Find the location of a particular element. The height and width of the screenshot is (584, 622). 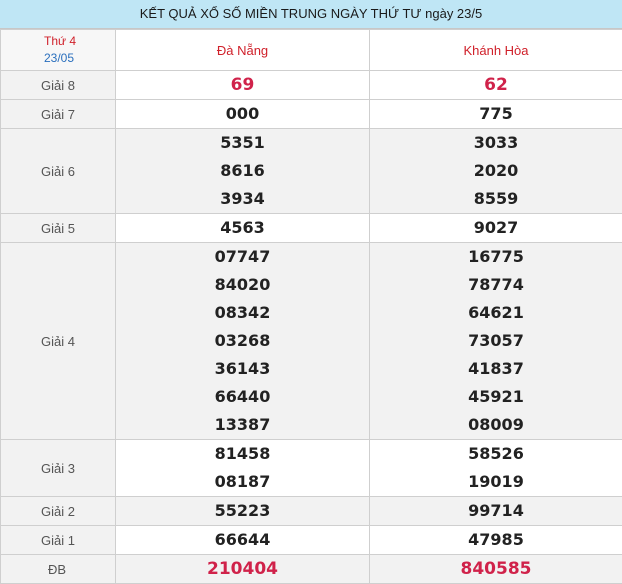

prize-number: 08009 is located at coordinates (496, 425).